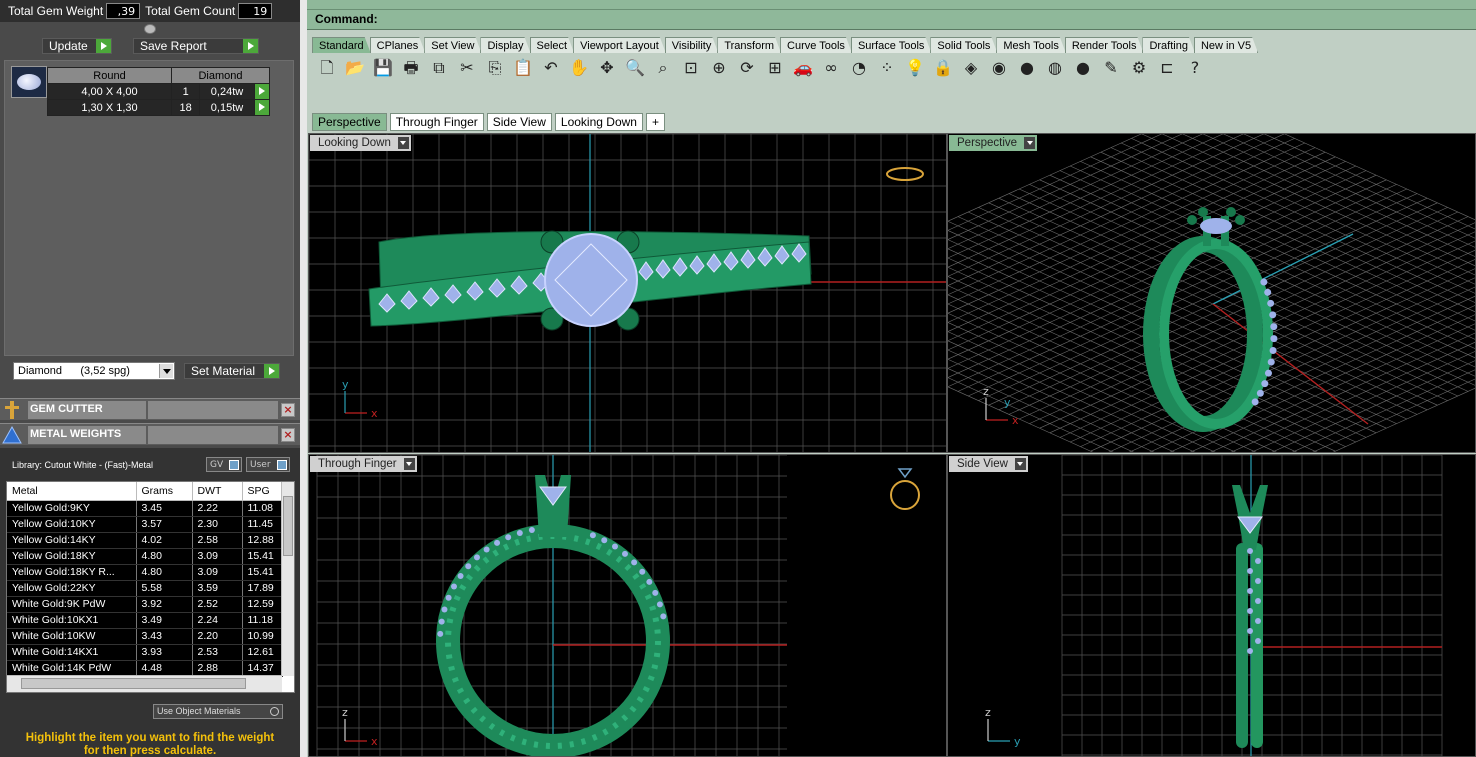 Image resolution: width=1476 pixels, height=757 pixels. What do you see at coordinates (467, 68) in the screenshot?
I see `cut-icon: ✂` at bounding box center [467, 68].